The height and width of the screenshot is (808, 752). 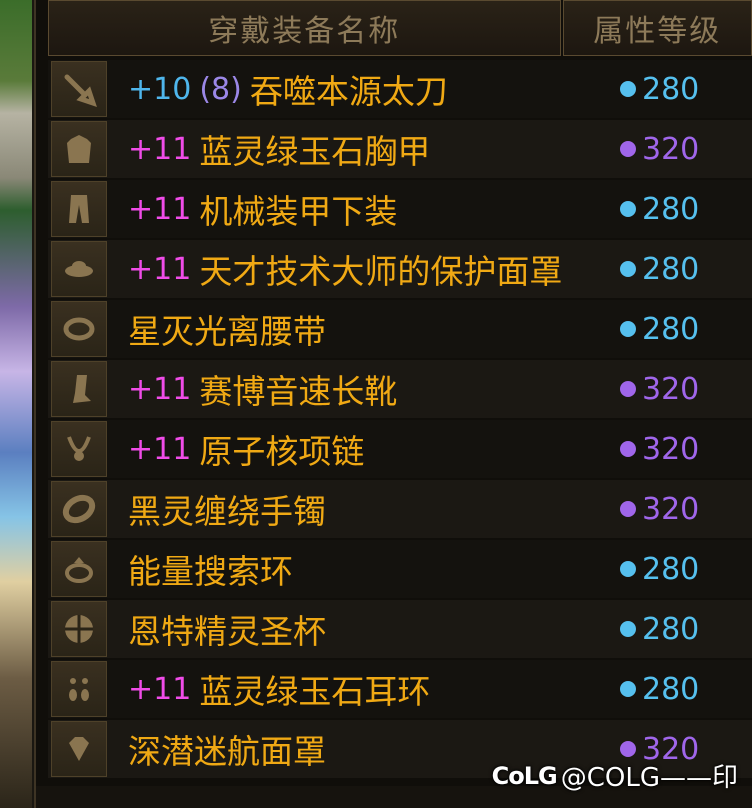 What do you see at coordinates (400, 449) in the screenshot?
I see `equipment-row: +11 原子核项链 320` at bounding box center [400, 449].